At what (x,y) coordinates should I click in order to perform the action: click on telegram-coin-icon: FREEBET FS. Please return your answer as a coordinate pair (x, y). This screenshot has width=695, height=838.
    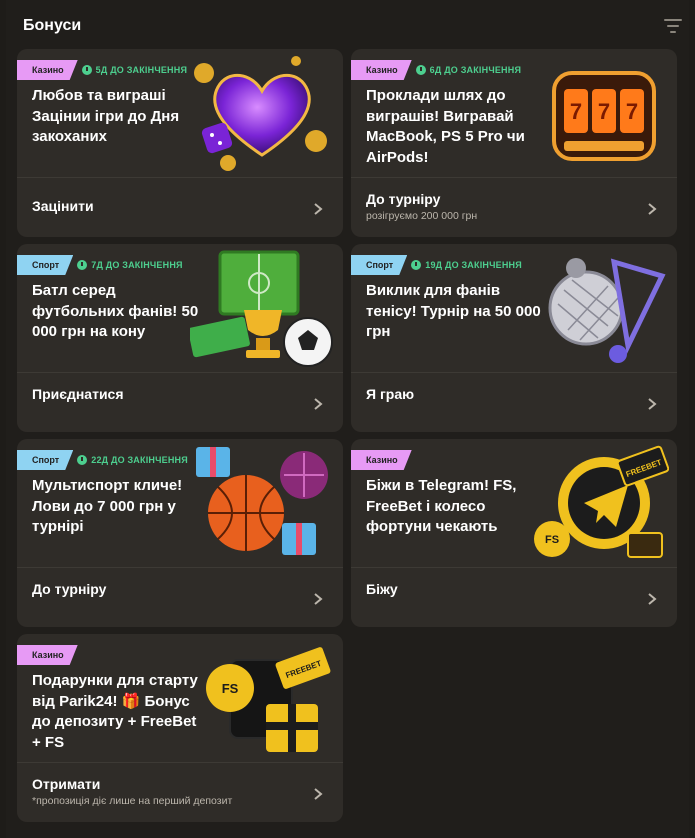
    Looking at the image, I should click on (601, 501).